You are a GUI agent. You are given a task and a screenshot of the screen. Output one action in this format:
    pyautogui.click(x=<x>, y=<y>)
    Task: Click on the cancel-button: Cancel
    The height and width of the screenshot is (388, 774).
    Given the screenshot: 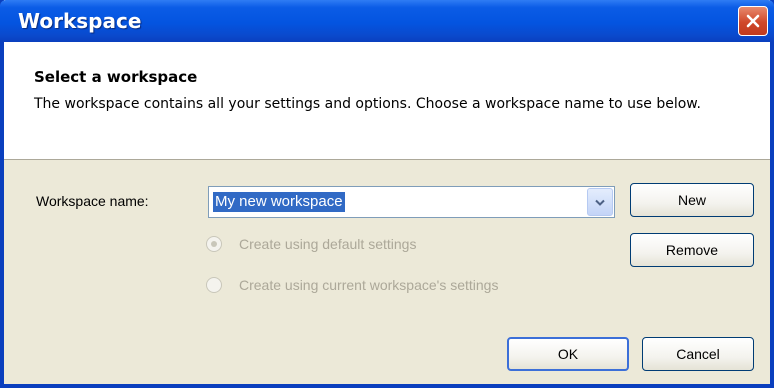 What is the action you would take?
    pyautogui.click(x=698, y=354)
    